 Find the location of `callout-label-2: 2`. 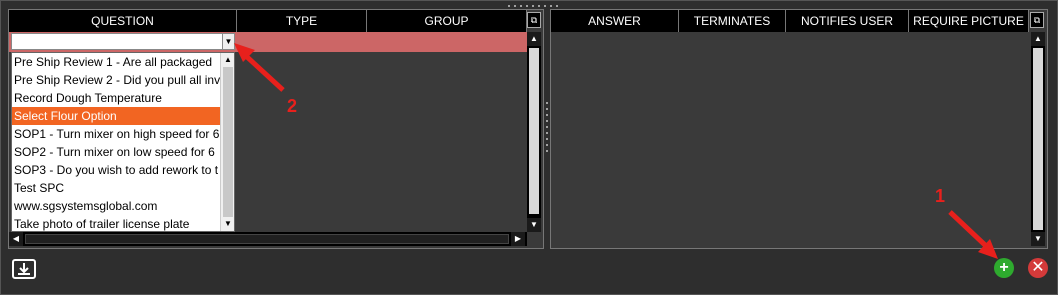

callout-label-2: 2 is located at coordinates (292, 106).